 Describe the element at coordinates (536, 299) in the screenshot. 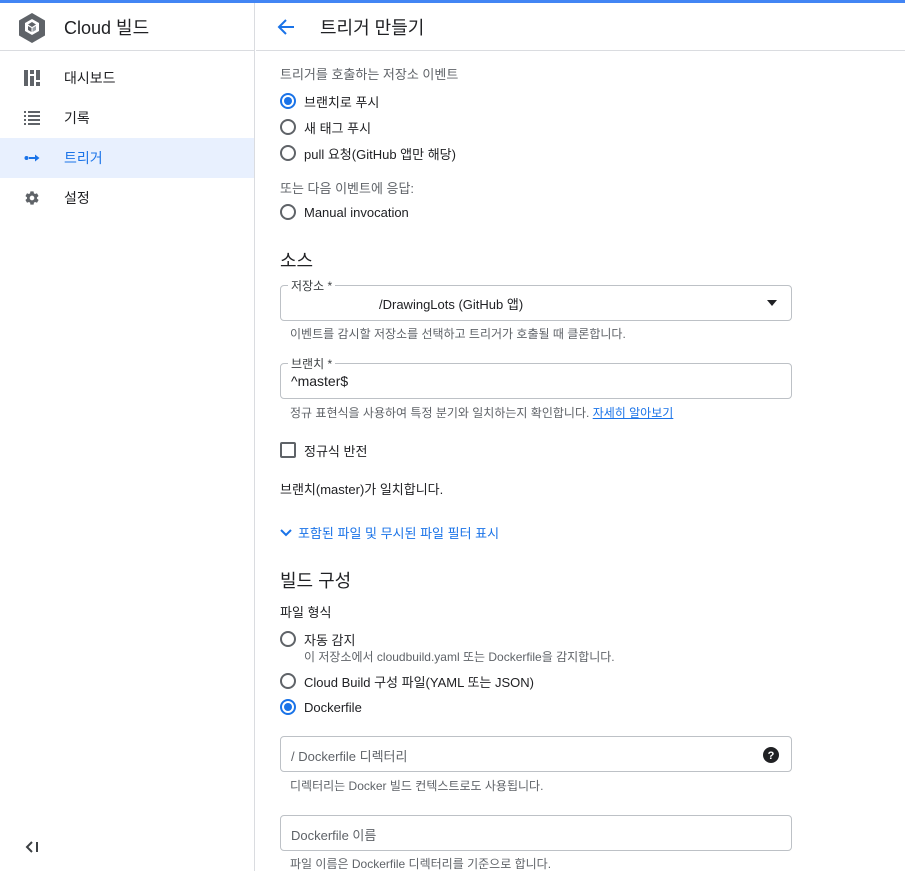

I see `repository-select: 저장소 * /DrawingLots (GitHub 앱)` at that location.